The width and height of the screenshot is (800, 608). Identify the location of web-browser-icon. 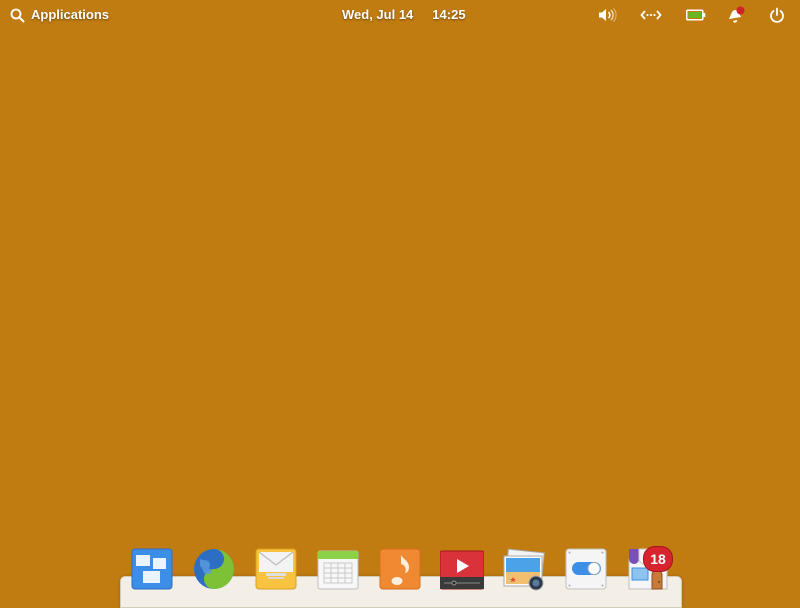
(214, 569).